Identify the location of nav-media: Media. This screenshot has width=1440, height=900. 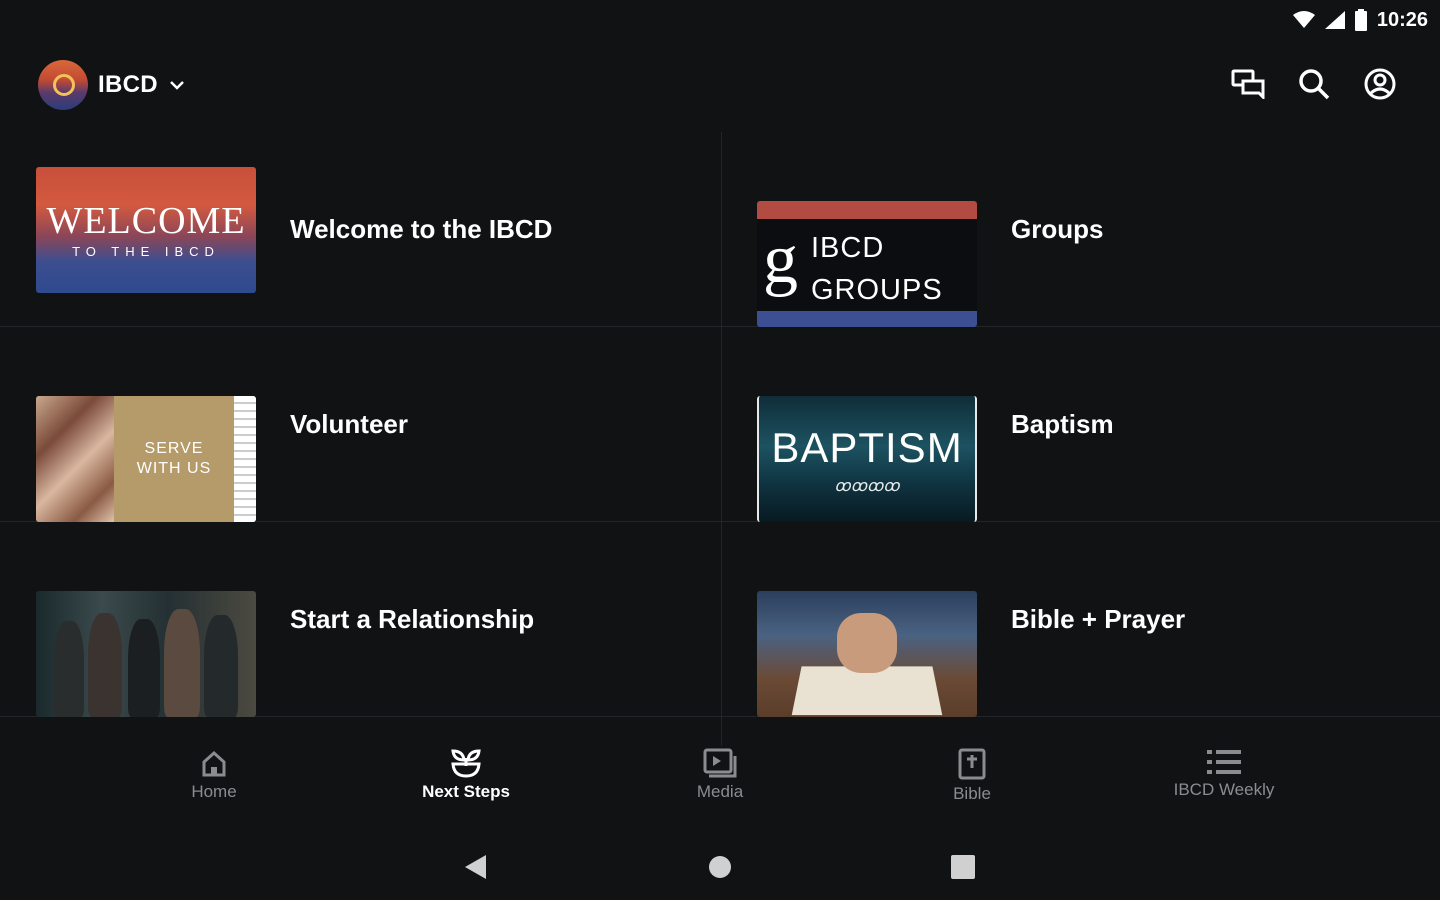
(720, 775).